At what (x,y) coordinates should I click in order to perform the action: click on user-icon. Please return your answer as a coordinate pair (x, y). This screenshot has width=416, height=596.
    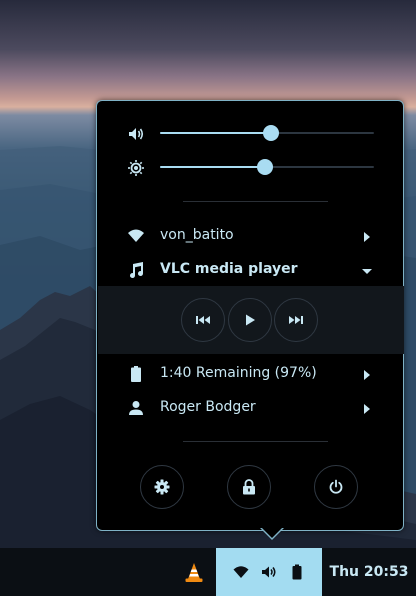
    Looking at the image, I should click on (136, 408).